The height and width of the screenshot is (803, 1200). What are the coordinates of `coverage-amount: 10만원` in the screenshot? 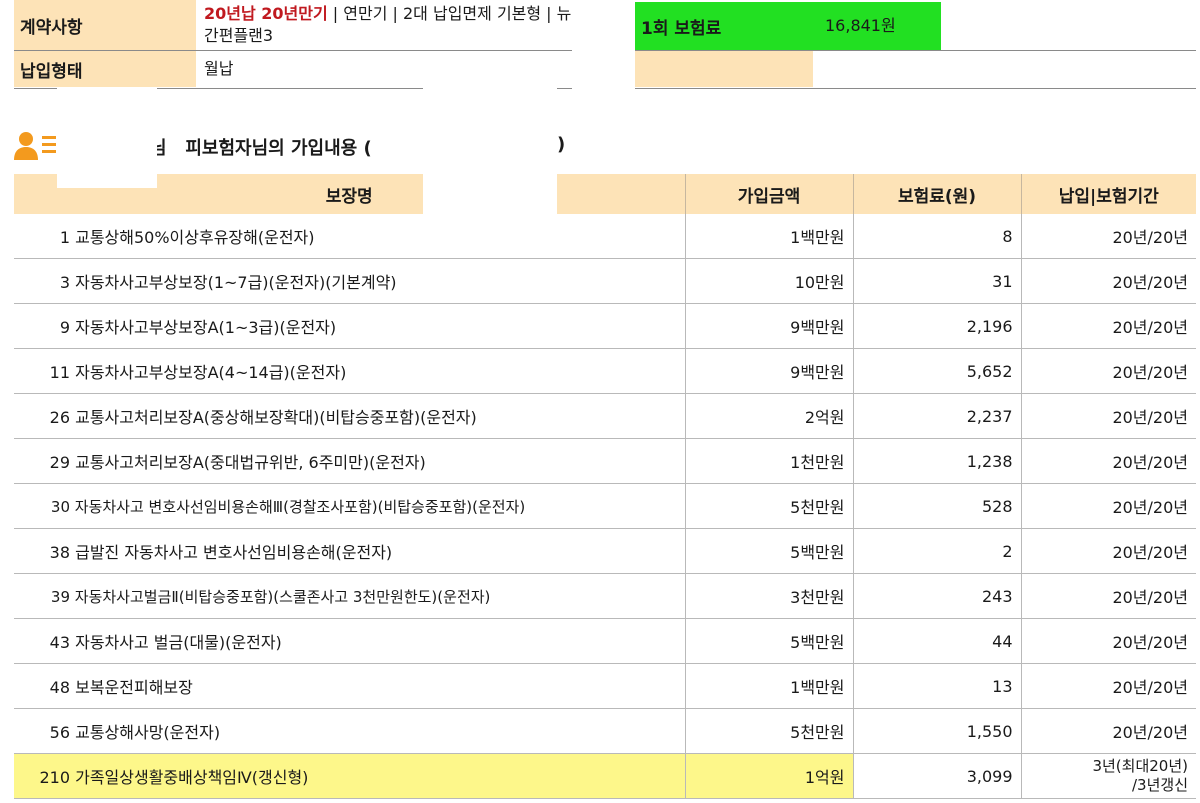 It's located at (769, 281).